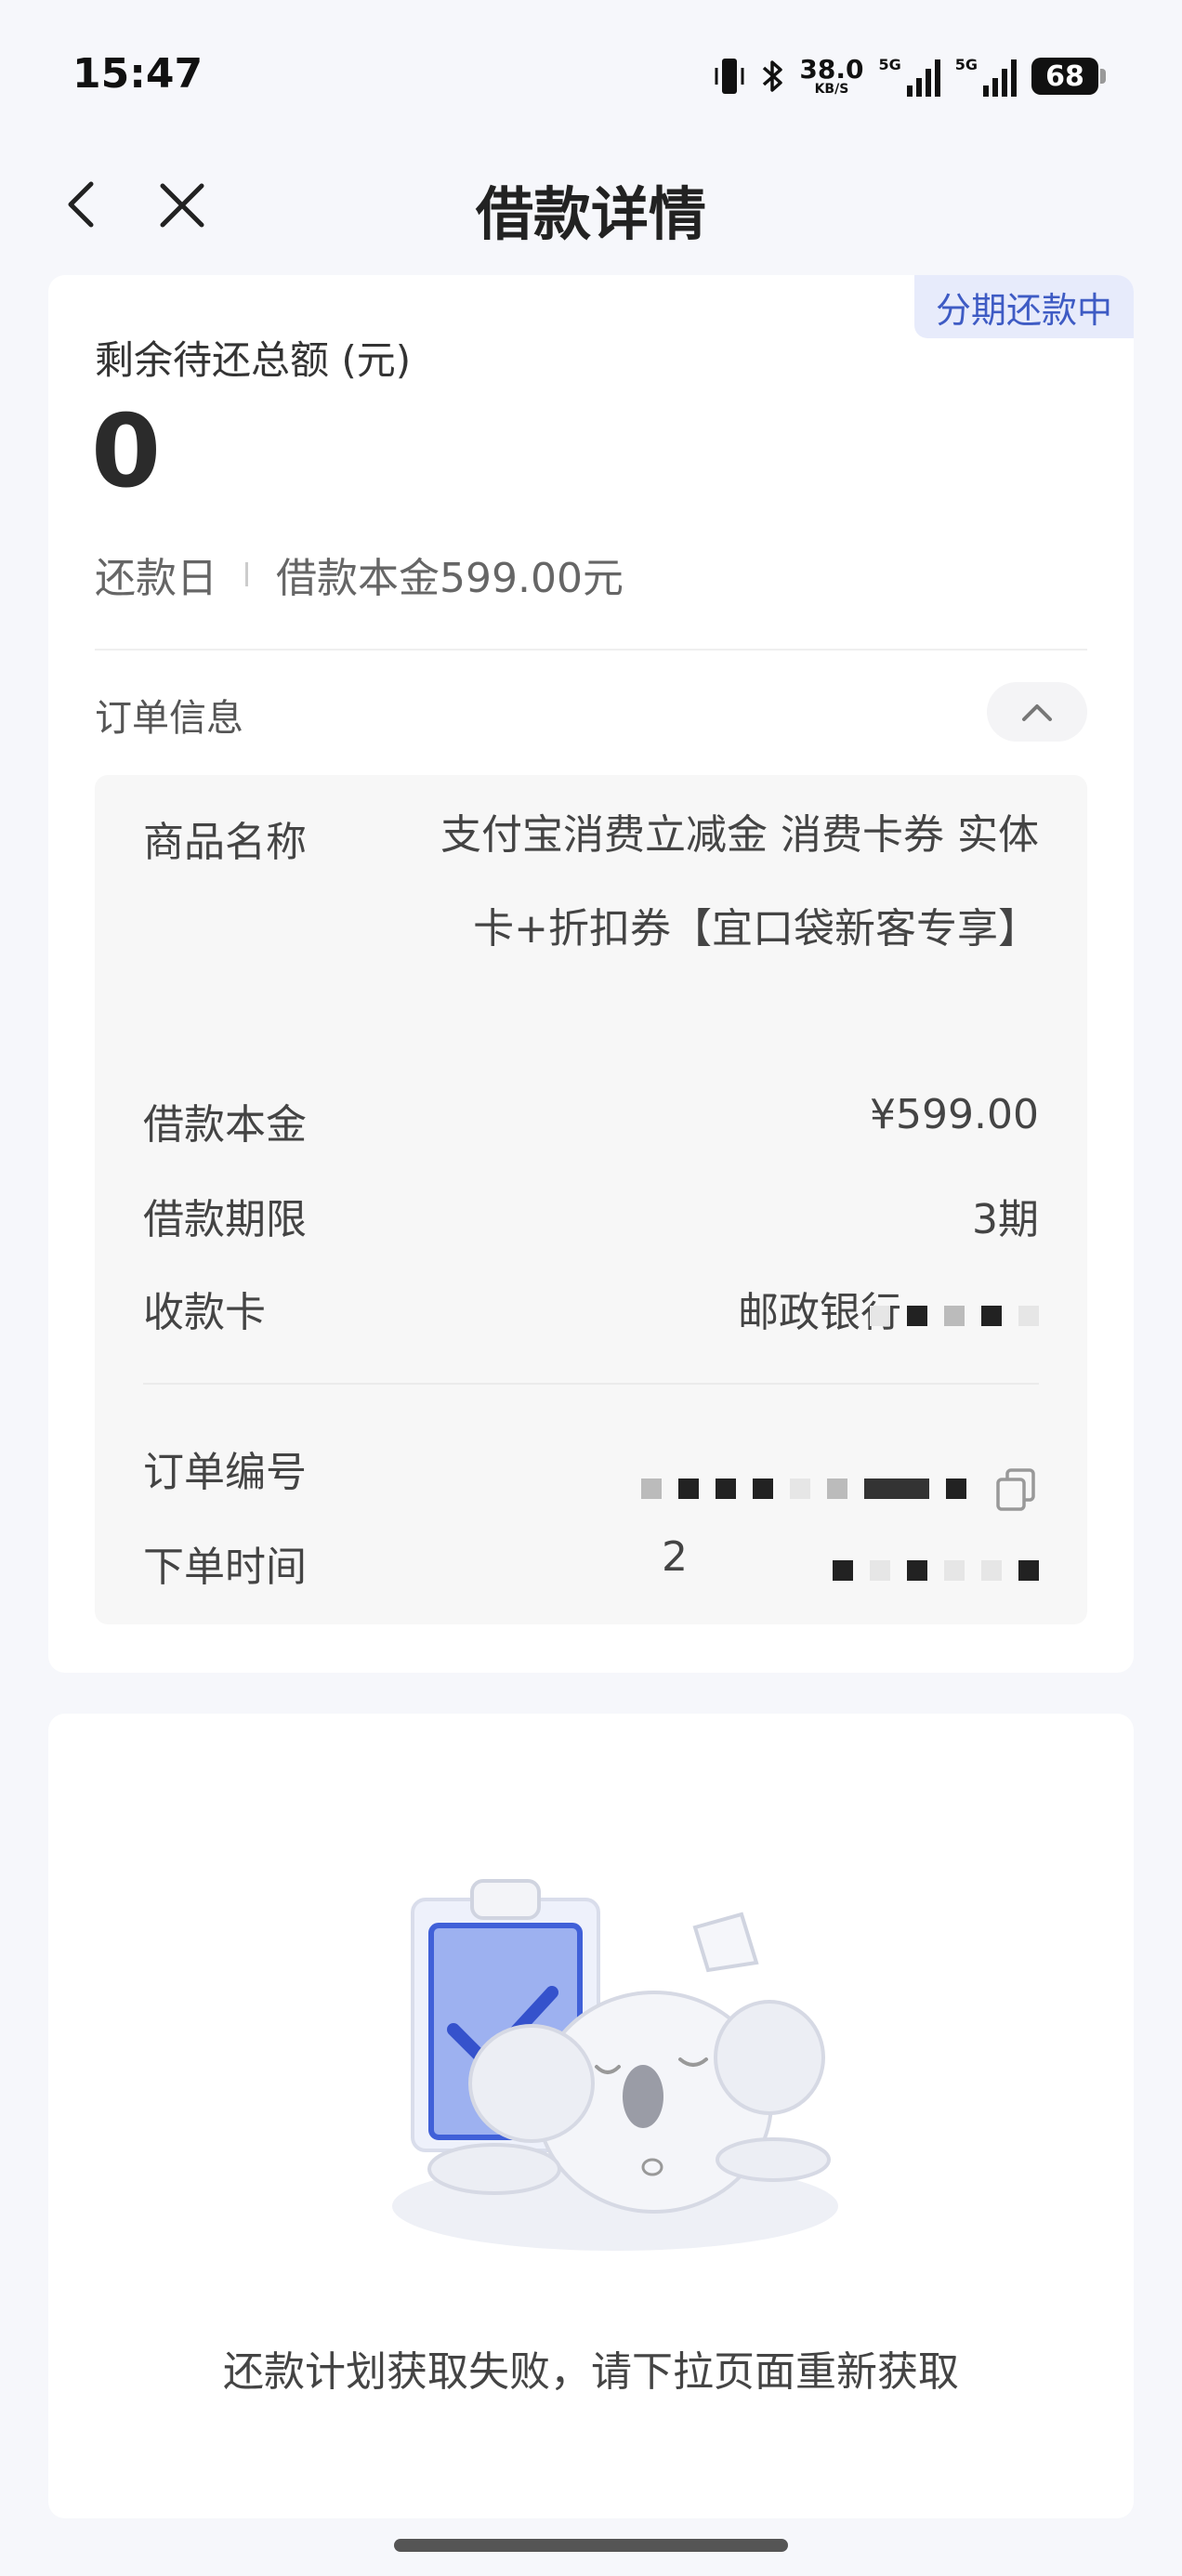 Image resolution: width=1182 pixels, height=2576 pixels. I want to click on repayment-summary: 还款日 借款本金599.00元, so click(359, 574).